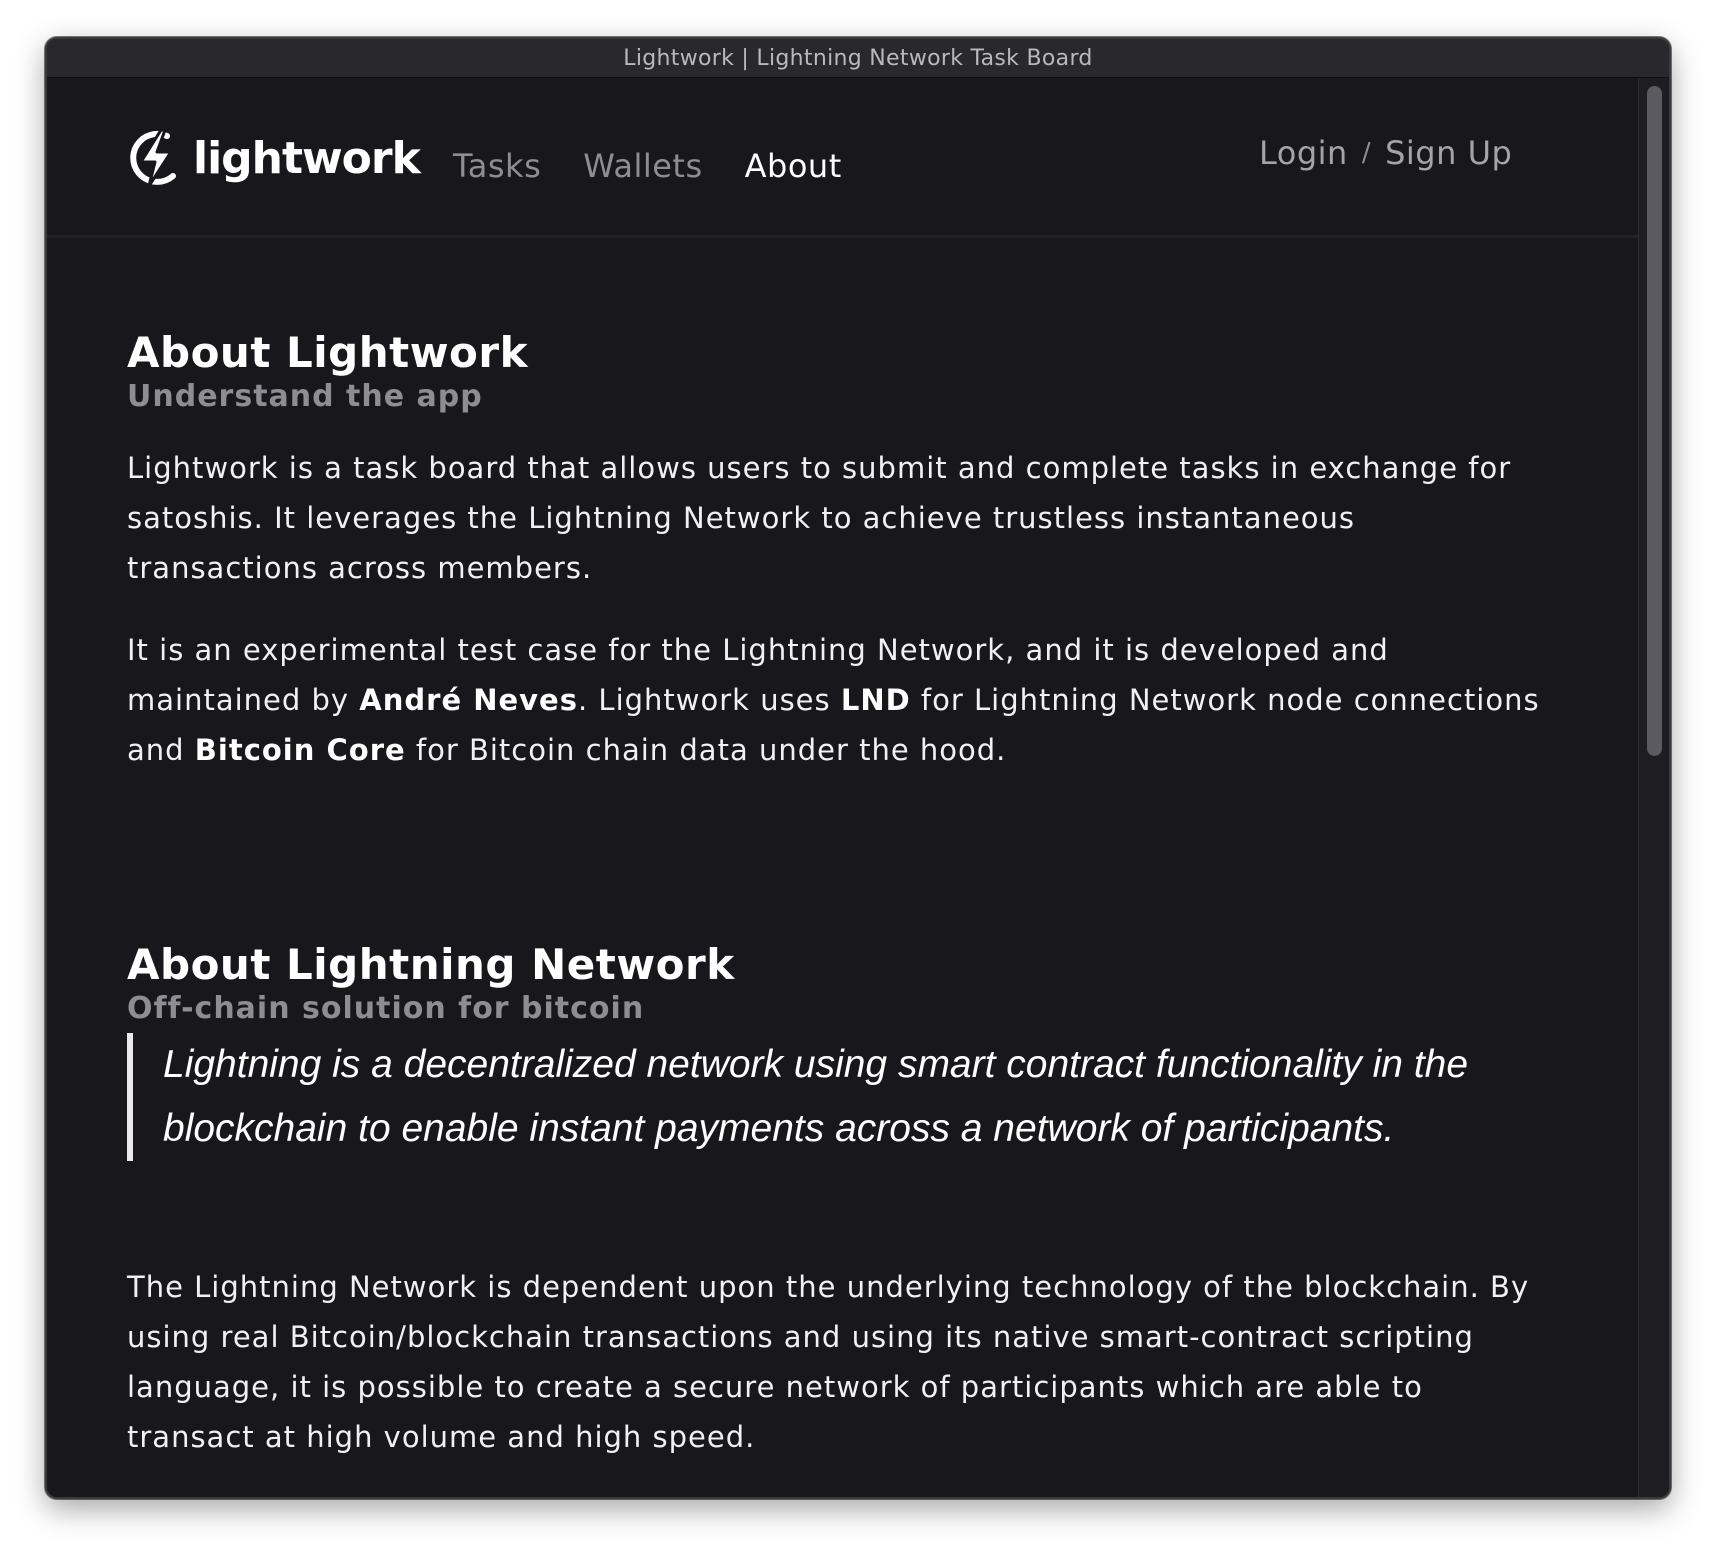  I want to click on signup-link: Sign Up, so click(1448, 153).